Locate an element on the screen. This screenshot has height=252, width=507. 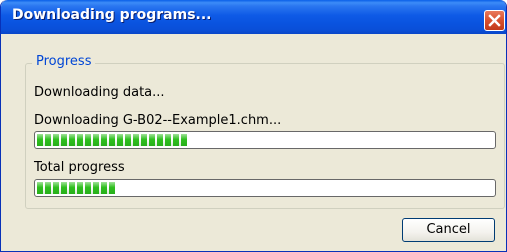
close-button is located at coordinates (494, 20).